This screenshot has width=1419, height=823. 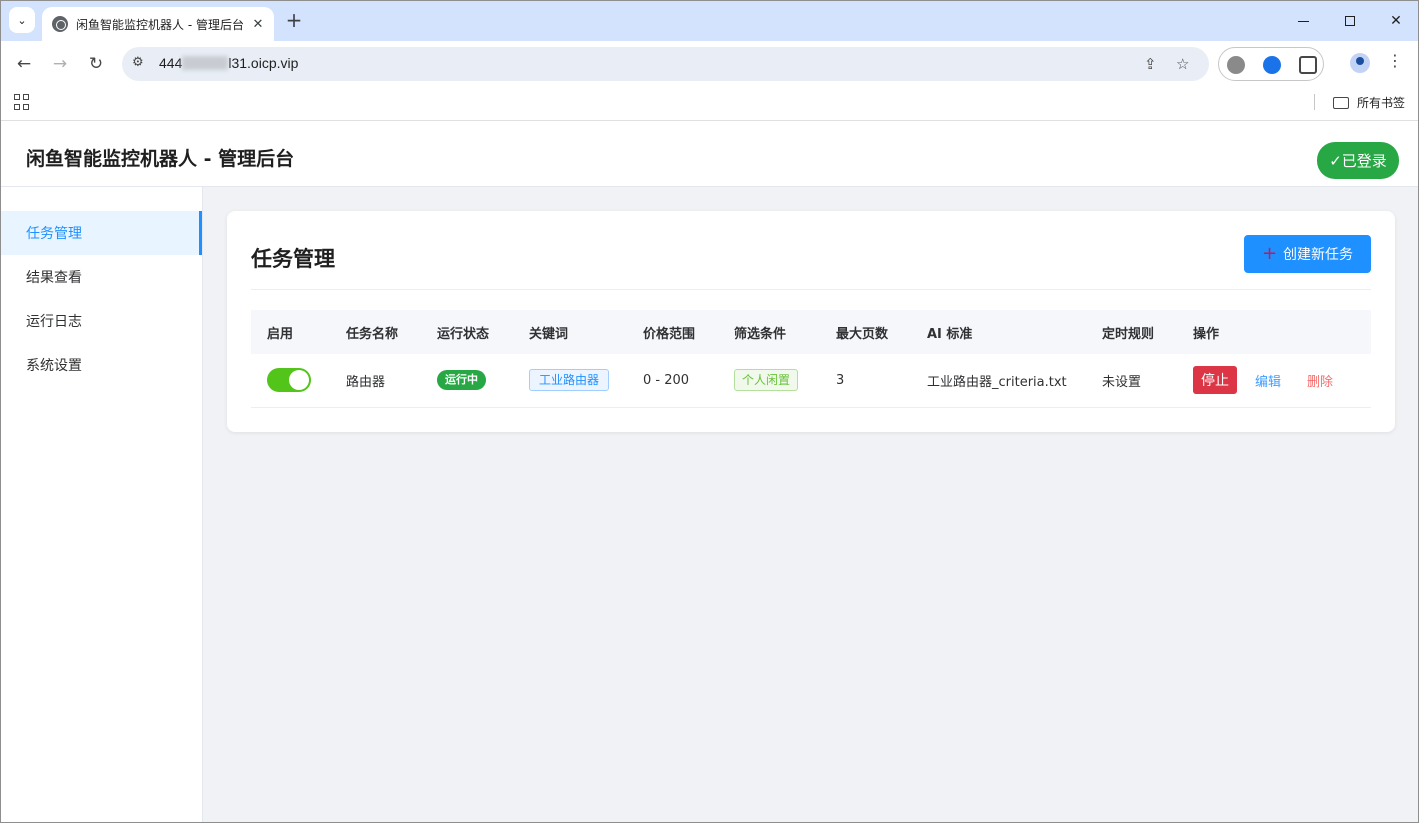 What do you see at coordinates (54, 366) in the screenshot?
I see `sidebar-item-label: 系统设置` at bounding box center [54, 366].